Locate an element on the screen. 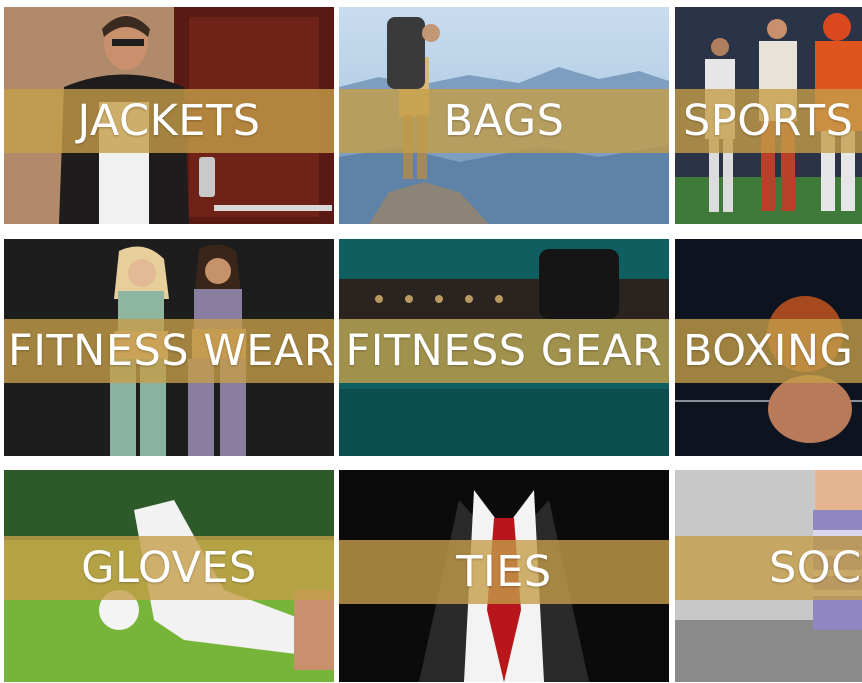 This screenshot has height=683, width=862. category-tile-ties: TIES is located at coordinates (504, 576).